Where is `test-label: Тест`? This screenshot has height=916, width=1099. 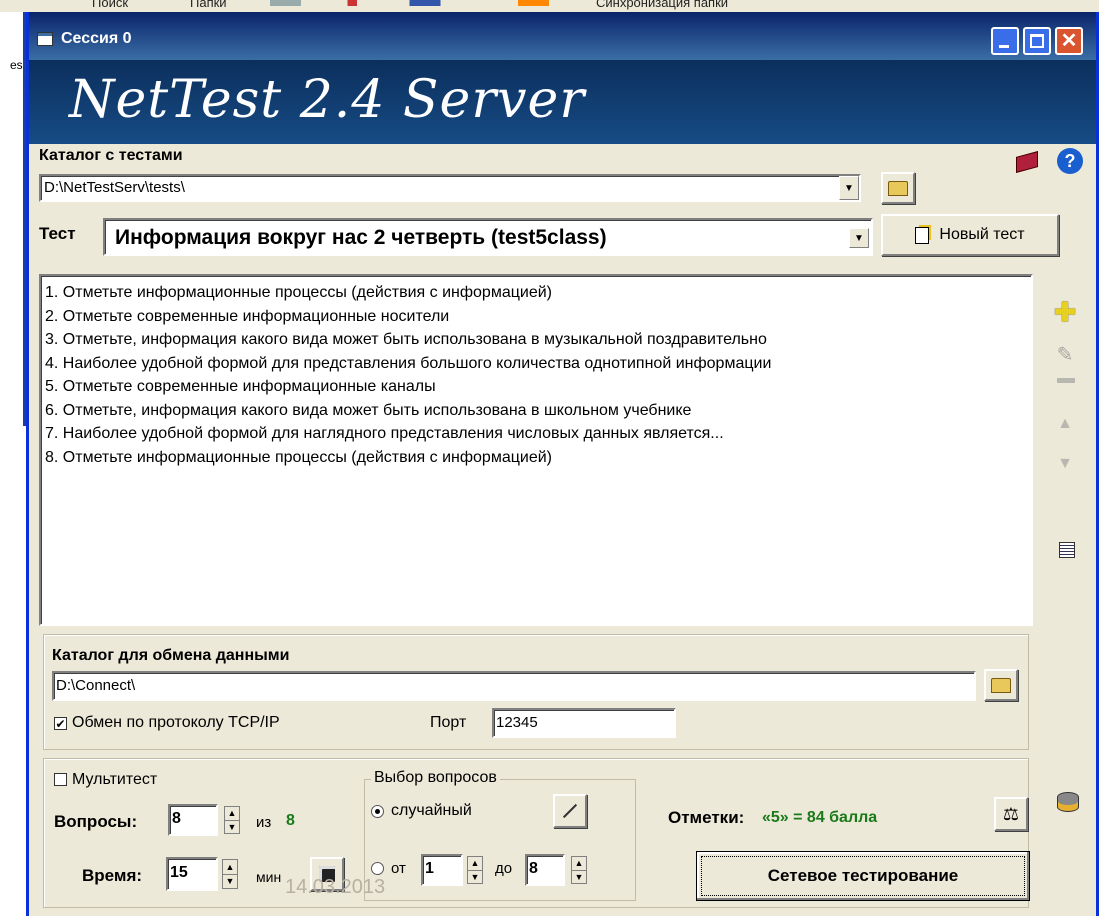 test-label: Тест is located at coordinates (57, 233).